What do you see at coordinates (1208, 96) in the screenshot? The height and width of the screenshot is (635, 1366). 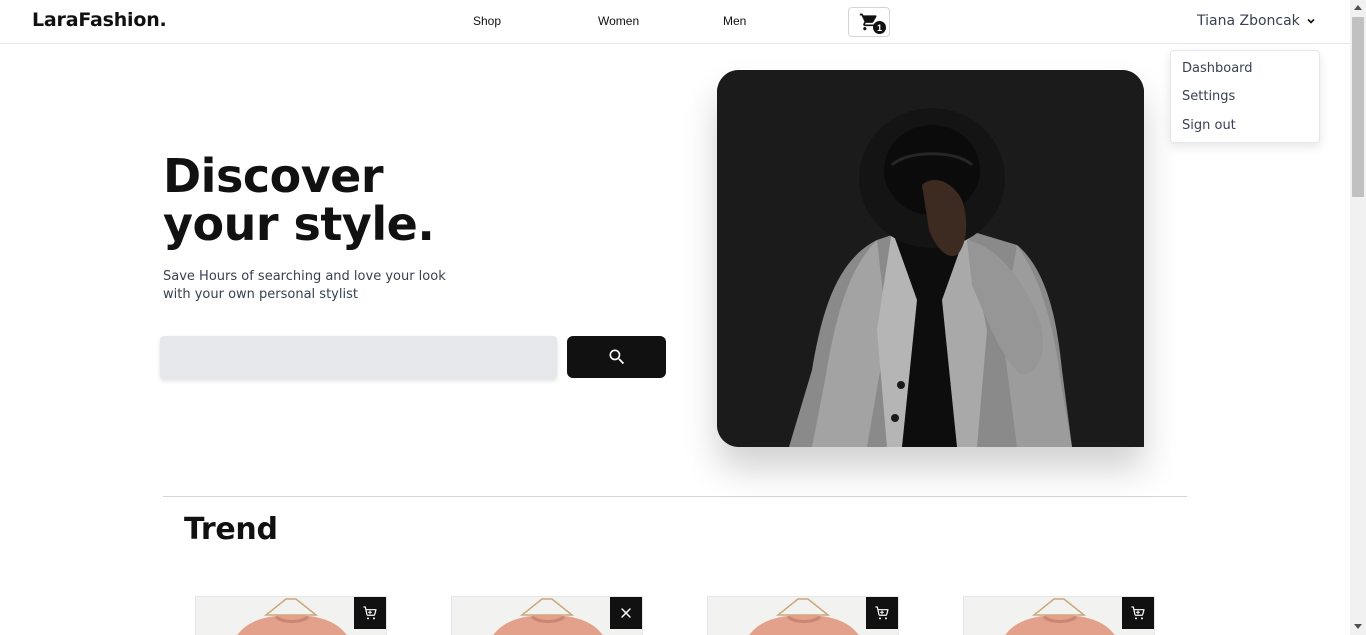 I see `dropdown-item-settings: Settings` at bounding box center [1208, 96].